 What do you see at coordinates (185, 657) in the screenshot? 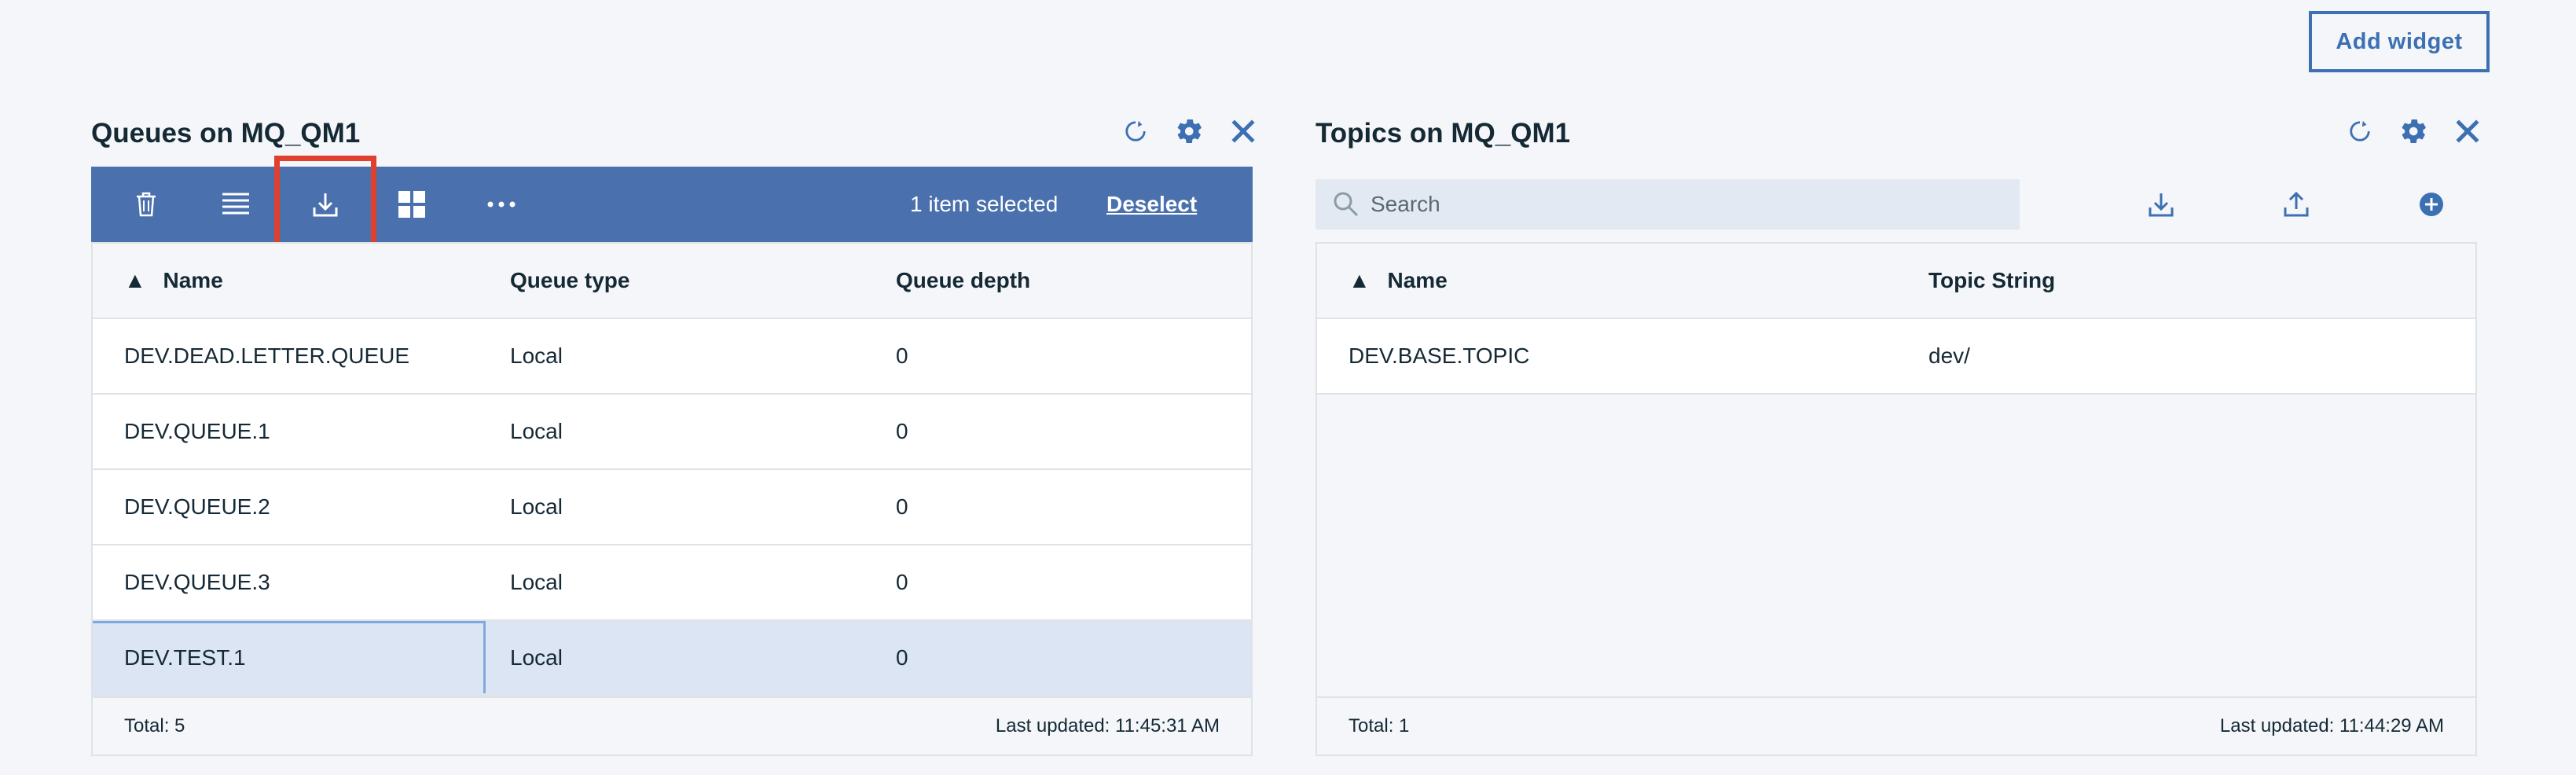
I see `cell-name: DEV.TEST.1` at bounding box center [185, 657].